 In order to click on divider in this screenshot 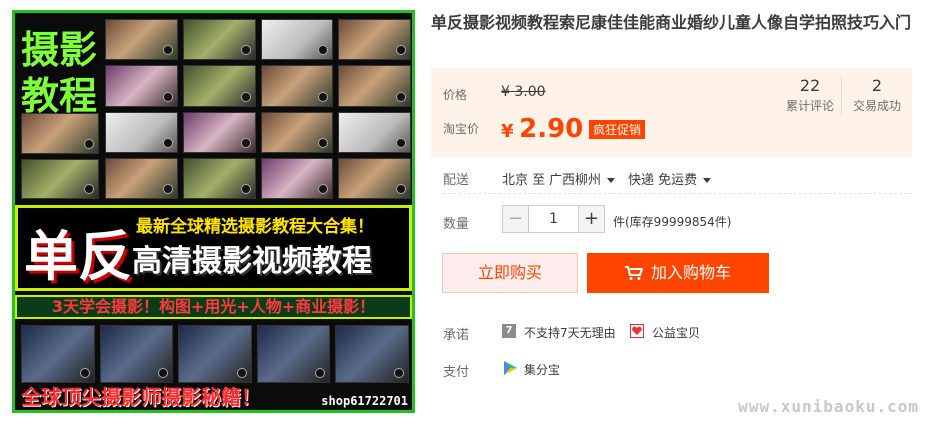, I will do `click(677, 193)`.